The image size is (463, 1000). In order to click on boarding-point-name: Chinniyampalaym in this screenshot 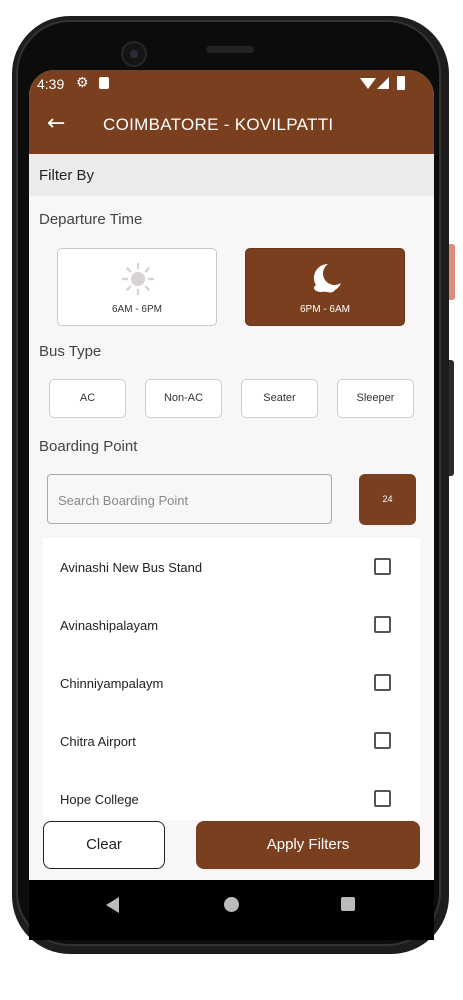, I will do `click(112, 683)`.